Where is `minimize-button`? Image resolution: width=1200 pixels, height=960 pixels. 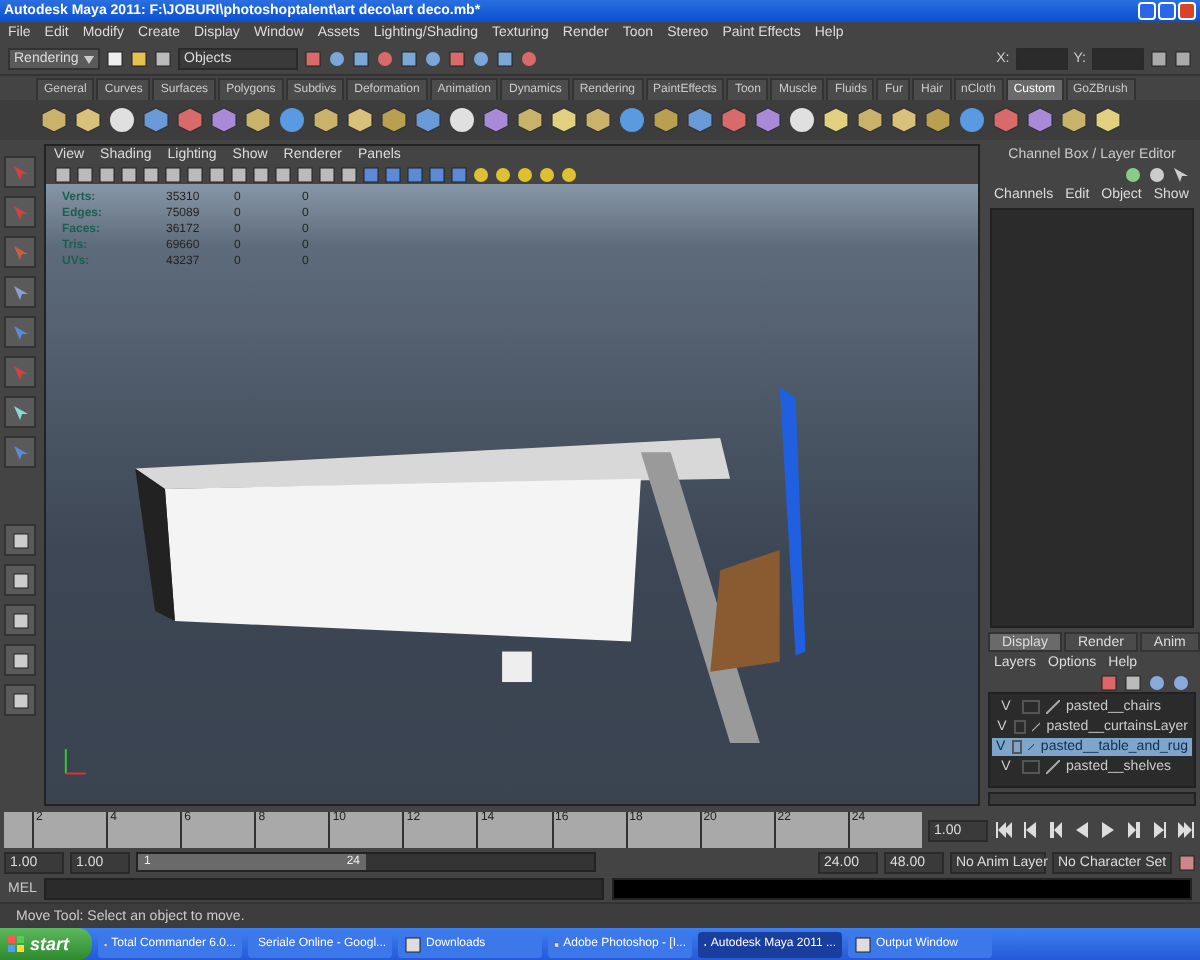 minimize-button is located at coordinates (1147, 11).